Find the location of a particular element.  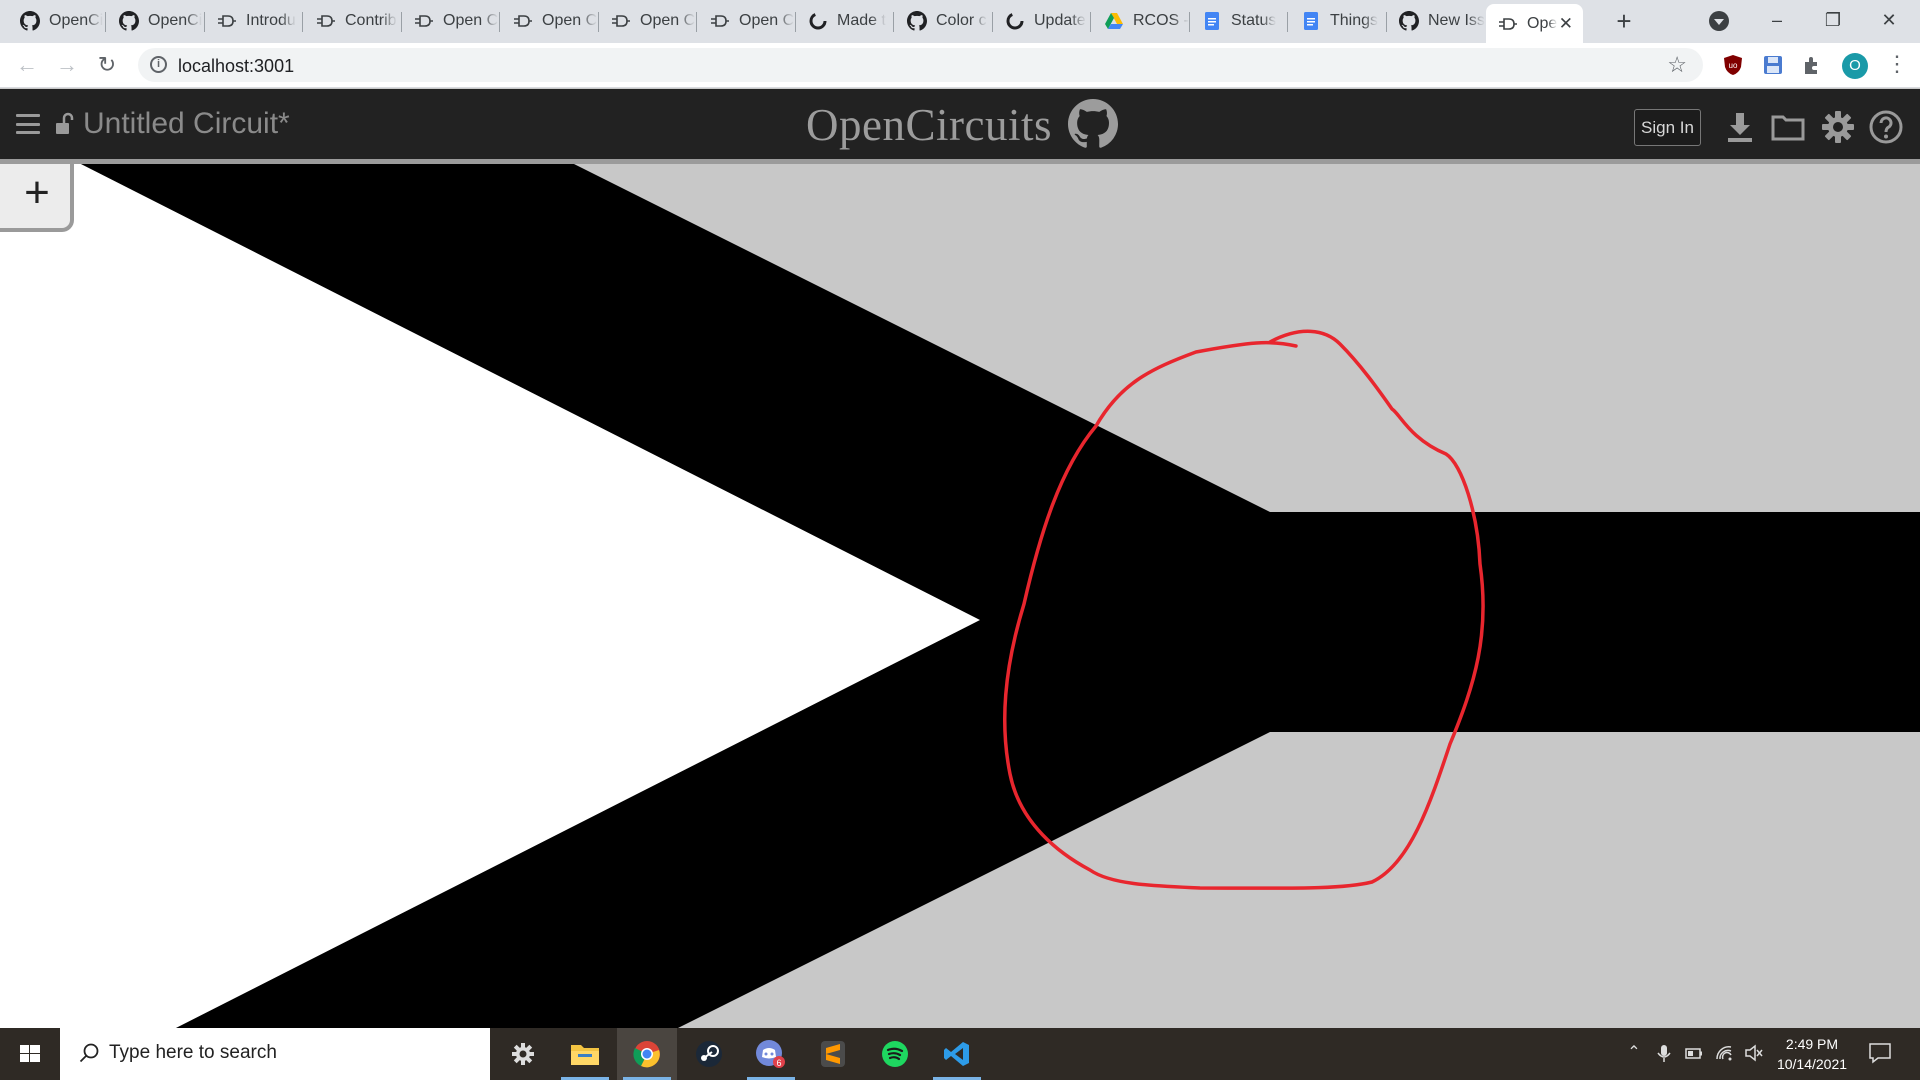

tab-title: Color c is located at coordinates (961, 20).